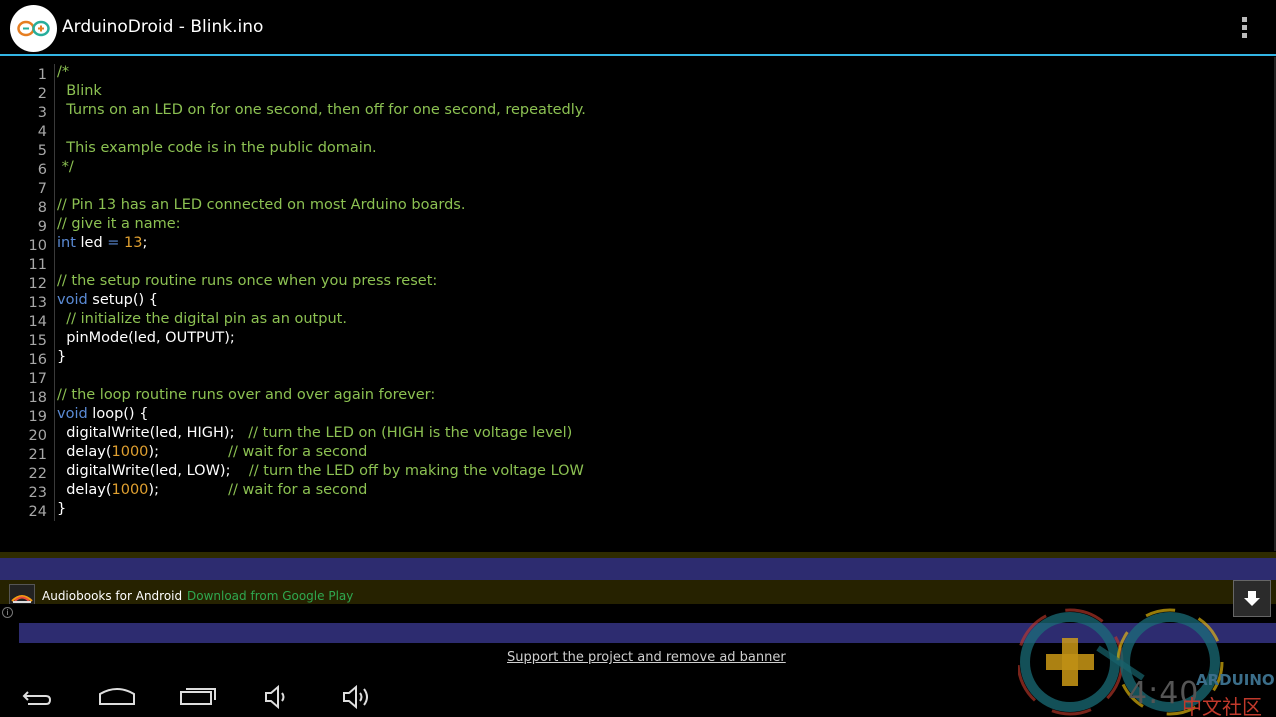 The width and height of the screenshot is (1276, 717). I want to click on support-link: Support the project and remove ad banner, so click(646, 657).